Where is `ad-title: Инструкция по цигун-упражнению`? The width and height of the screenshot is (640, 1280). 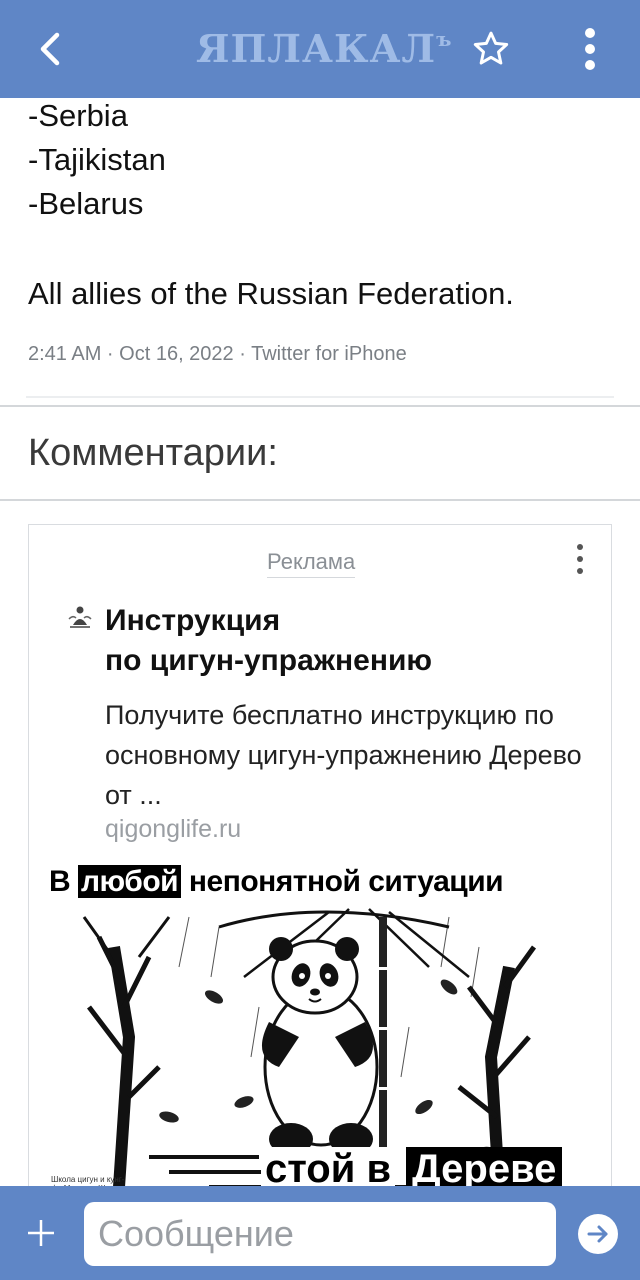 ad-title: Инструкция по цигун-упражнению is located at coordinates (268, 641).